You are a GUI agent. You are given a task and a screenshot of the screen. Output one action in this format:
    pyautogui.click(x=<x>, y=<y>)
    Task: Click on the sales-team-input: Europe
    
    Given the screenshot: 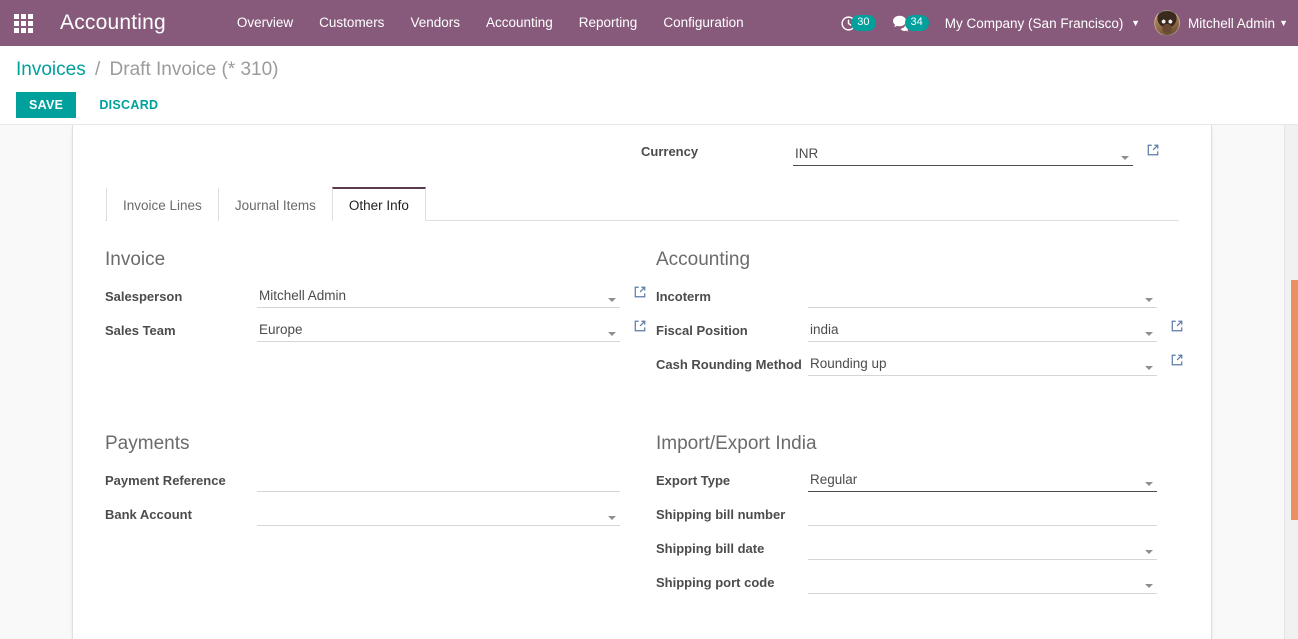 What is the action you would take?
    pyautogui.click(x=438, y=329)
    